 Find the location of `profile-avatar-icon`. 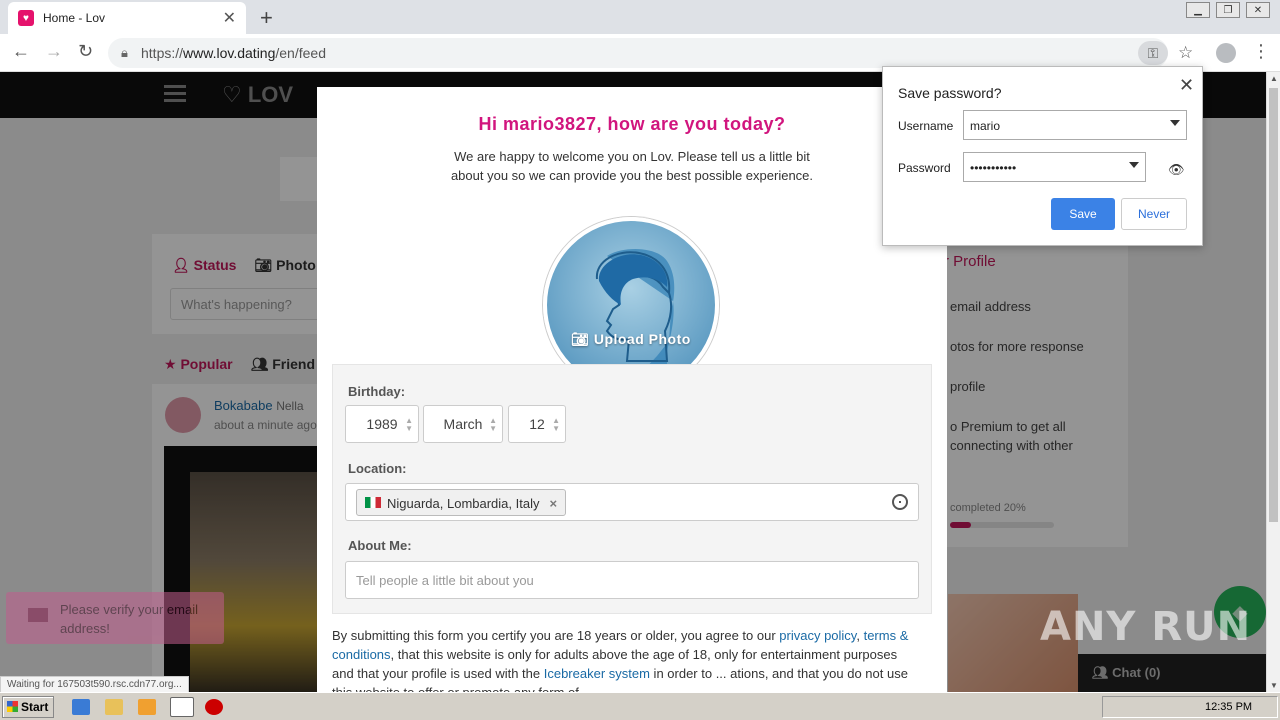

profile-avatar-icon is located at coordinates (1226, 53).